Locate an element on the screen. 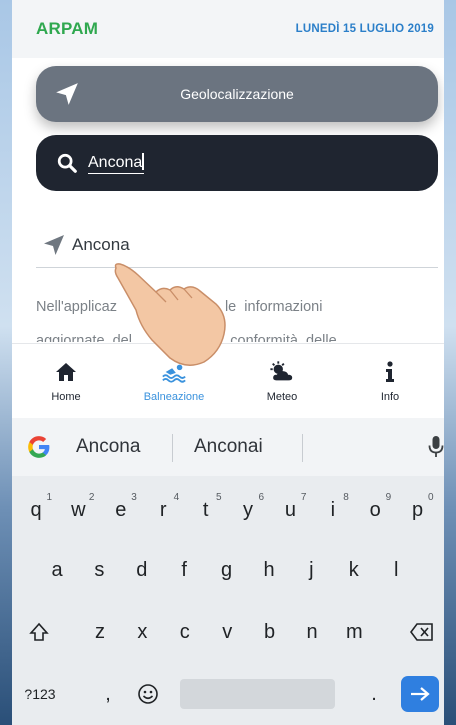 This screenshot has height=725, width=456. weather-icon is located at coordinates (281, 371).